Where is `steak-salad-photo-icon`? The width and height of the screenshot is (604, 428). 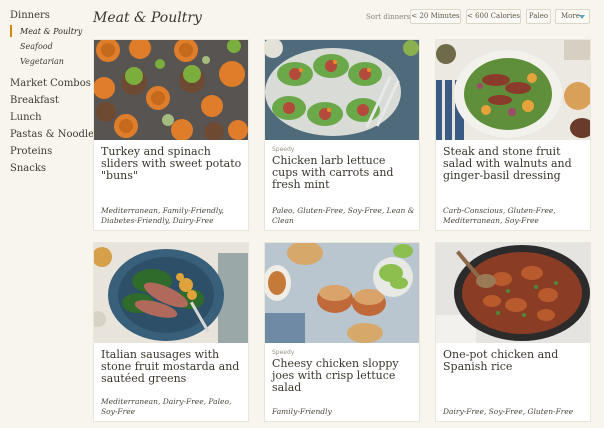
steak-salad-photo-icon is located at coordinates (513, 90).